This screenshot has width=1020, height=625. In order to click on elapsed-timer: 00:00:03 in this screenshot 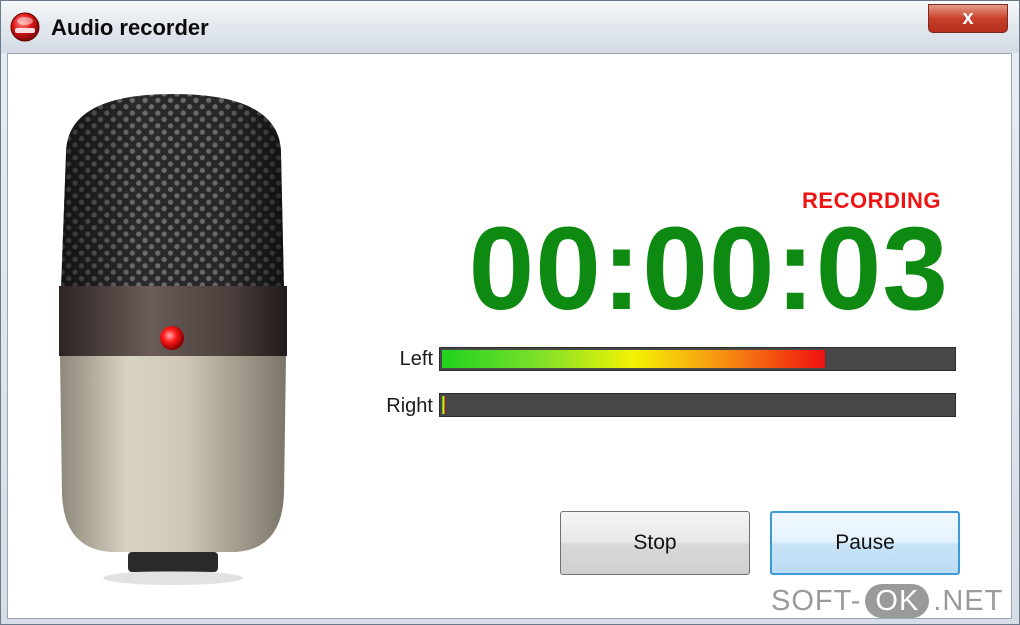, I will do `click(708, 269)`.